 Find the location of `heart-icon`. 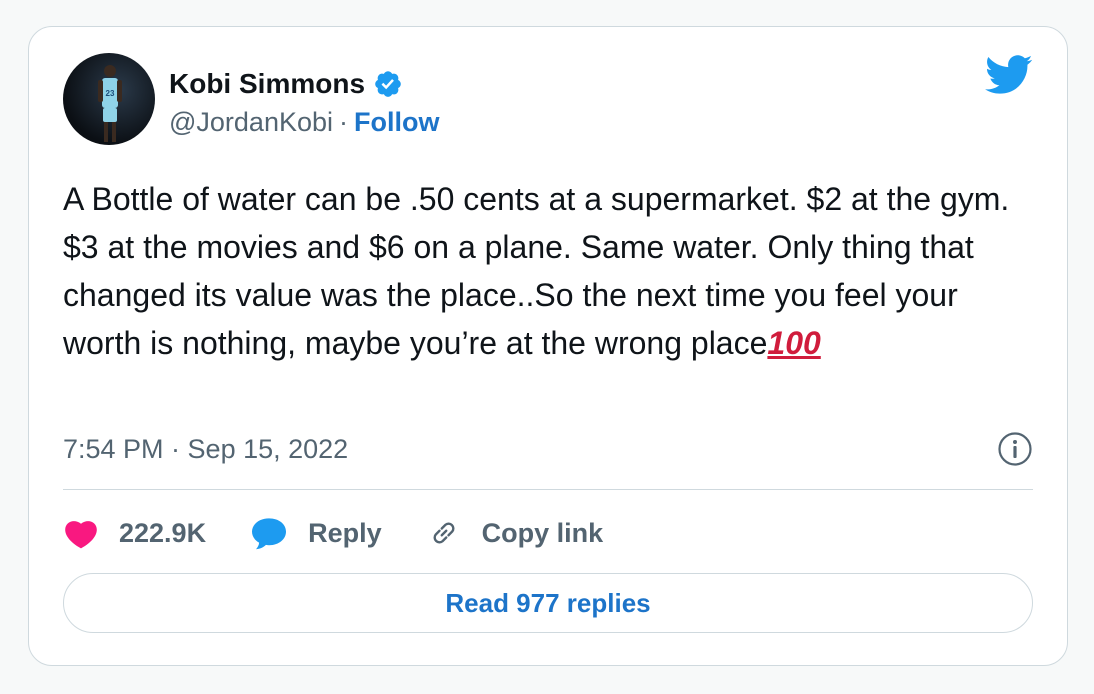

heart-icon is located at coordinates (81, 535).